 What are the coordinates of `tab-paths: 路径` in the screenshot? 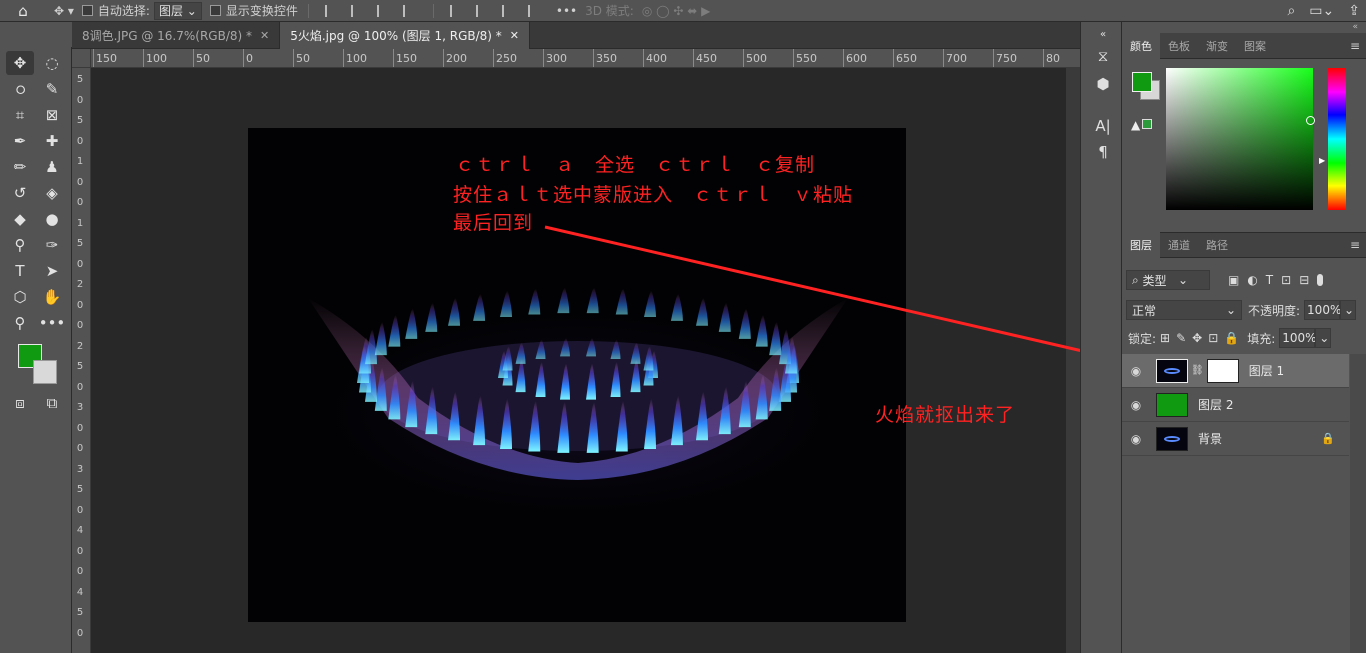 It's located at (1217, 245).